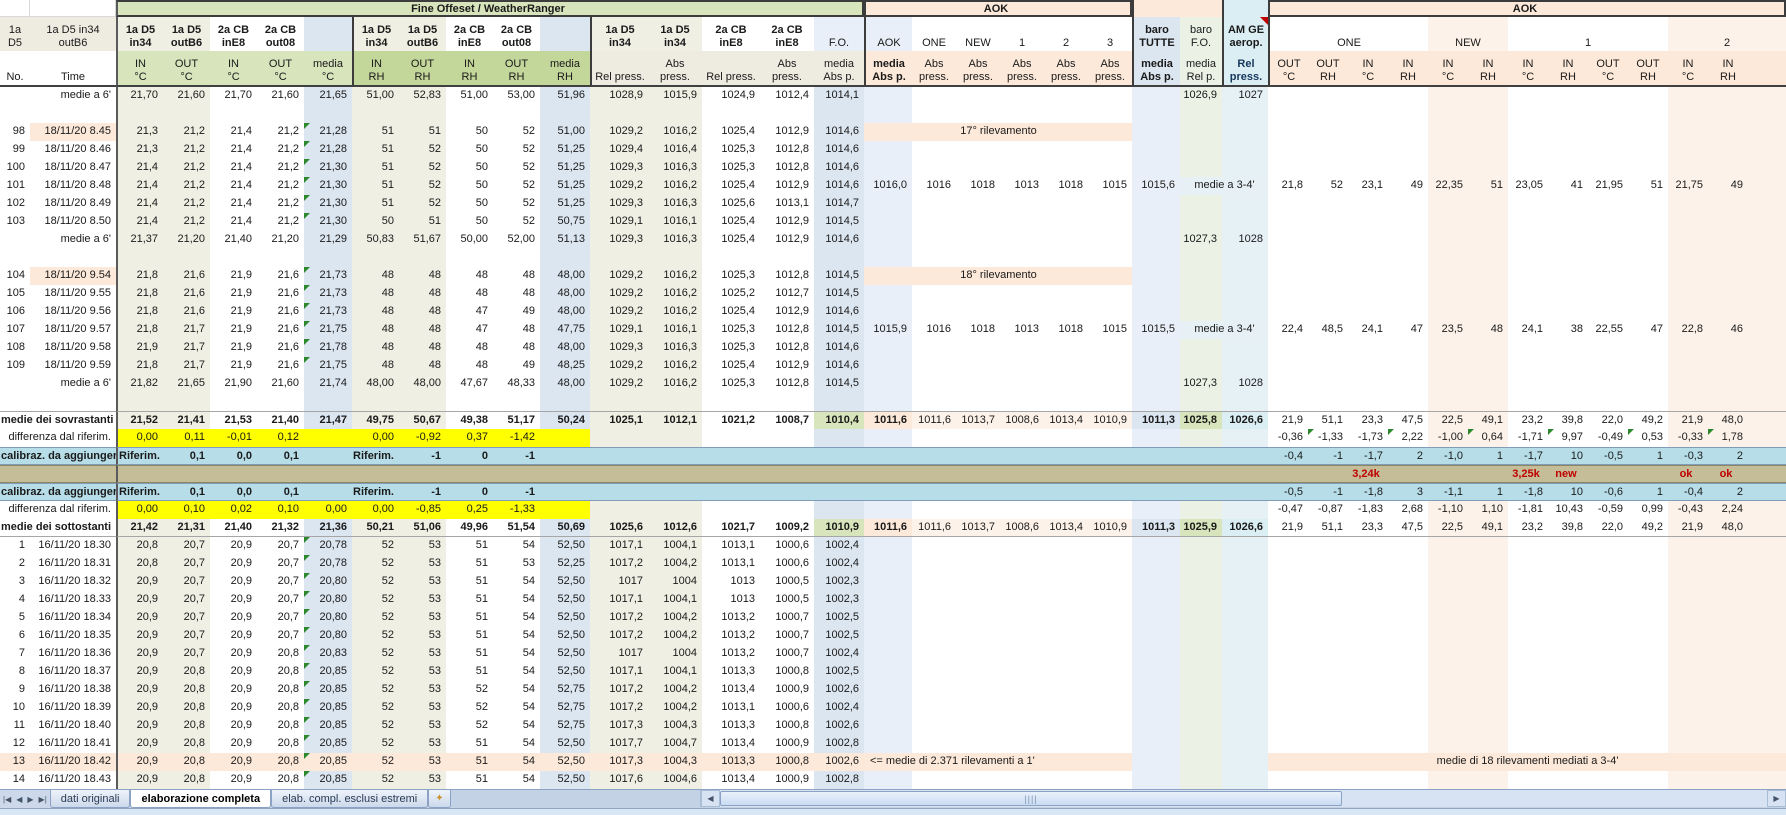 This screenshot has height=815, width=1786. I want to click on cell: 51, so click(469, 672).